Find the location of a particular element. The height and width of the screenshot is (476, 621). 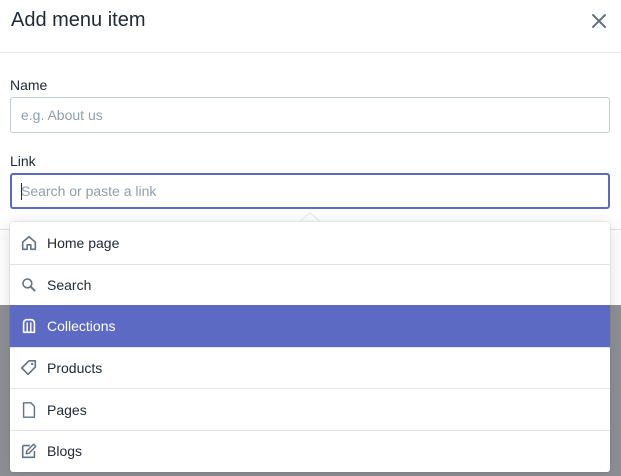

name-input is located at coordinates (310, 115).